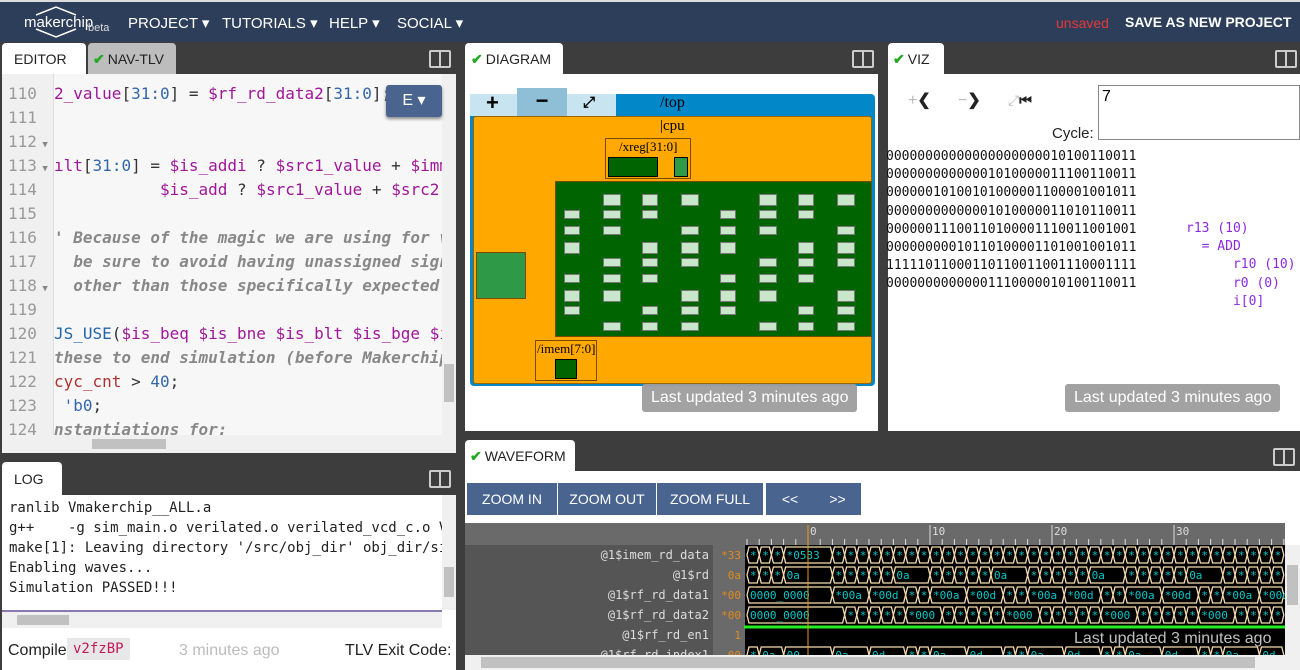 The height and width of the screenshot is (670, 1300). I want to click on xreg-scope: /xreg[31:0], so click(648, 158).